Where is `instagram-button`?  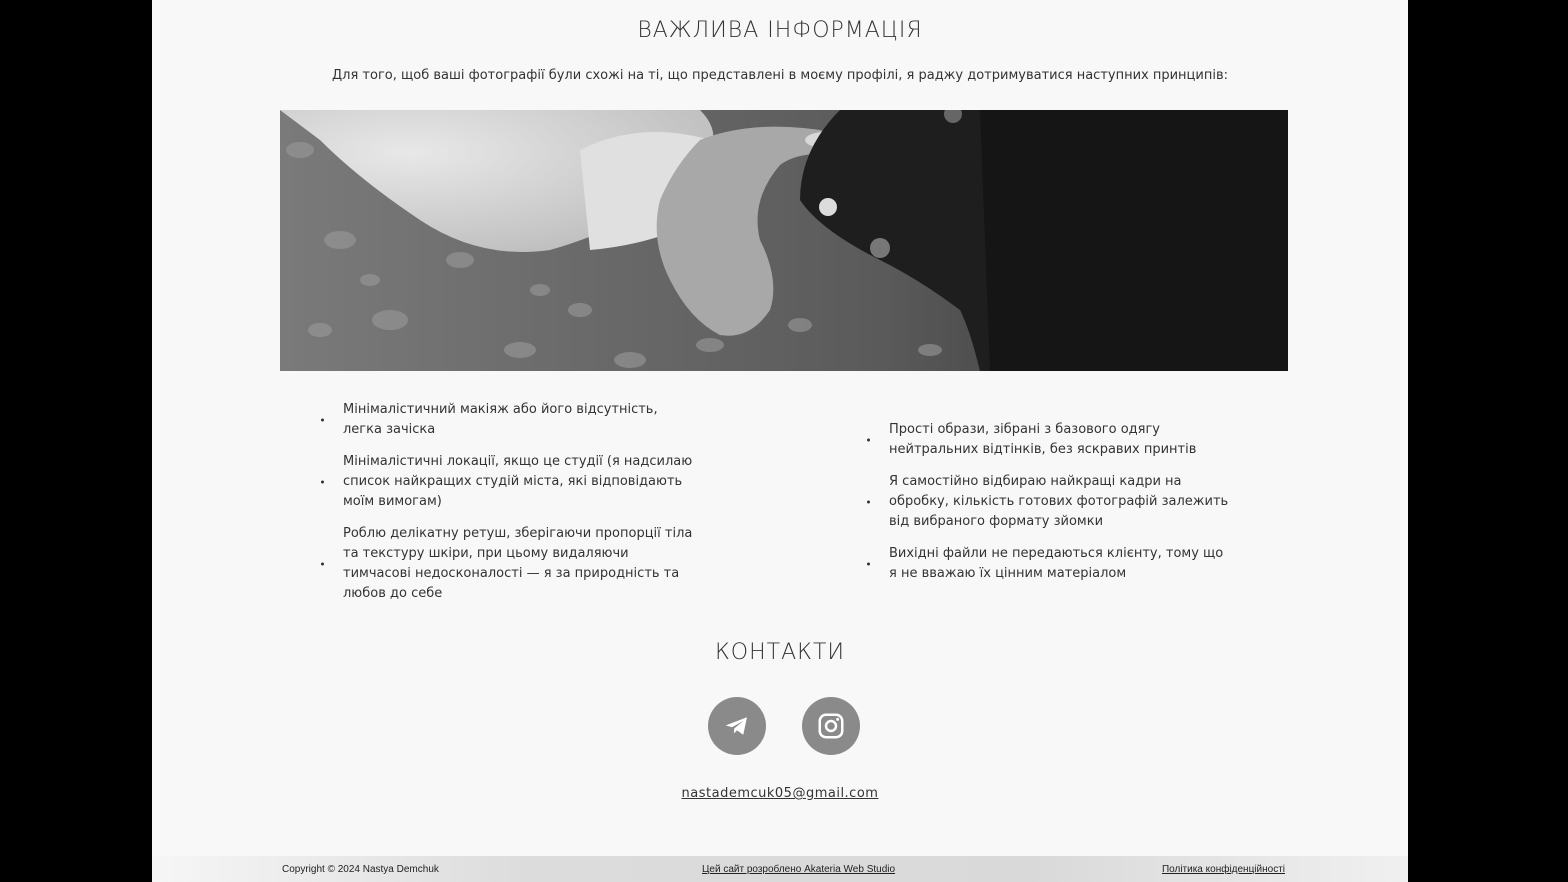
instagram-button is located at coordinates (831, 726).